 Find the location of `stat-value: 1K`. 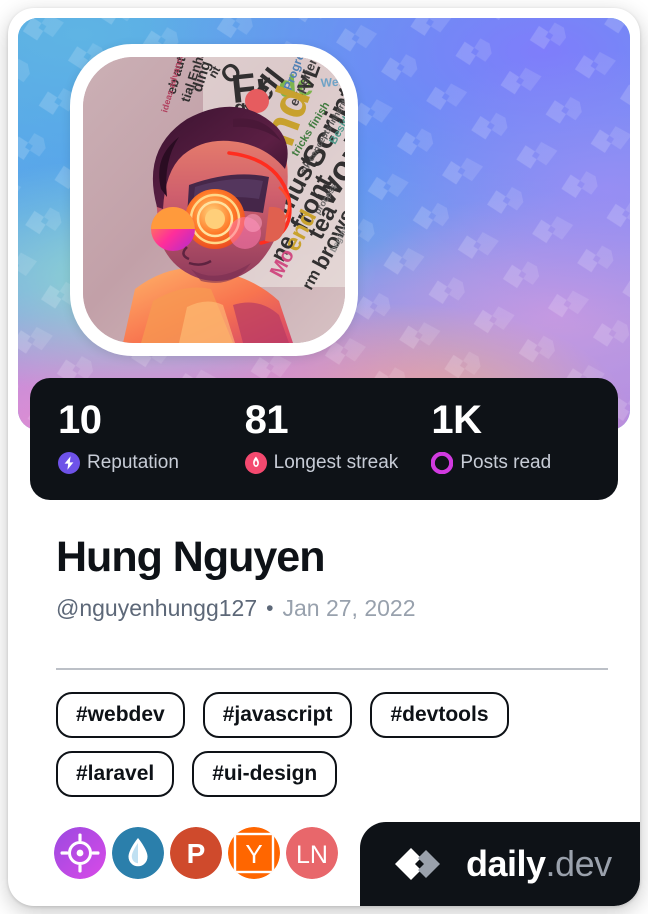

stat-value: 1K is located at coordinates (456, 420).